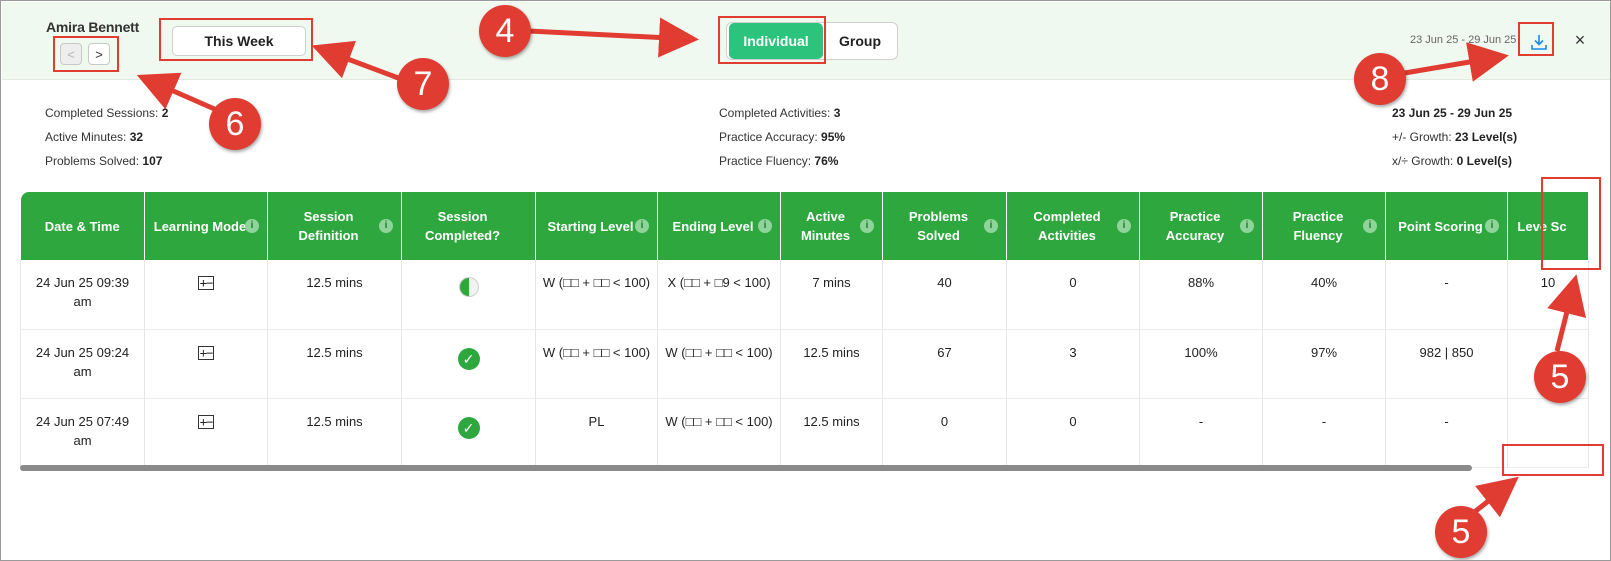  I want to click on annotation-badge-5-top: 5, so click(1560, 377).